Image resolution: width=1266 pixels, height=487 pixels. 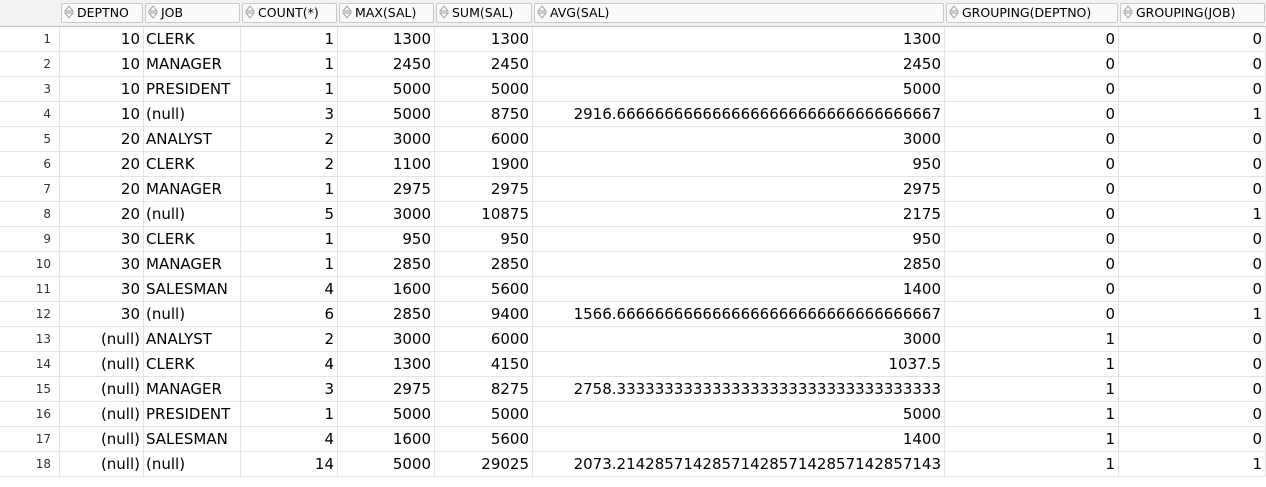 I want to click on table-row: 1 10 CLERK 1 1300 1300 1300 0 0, so click(x=633, y=39).